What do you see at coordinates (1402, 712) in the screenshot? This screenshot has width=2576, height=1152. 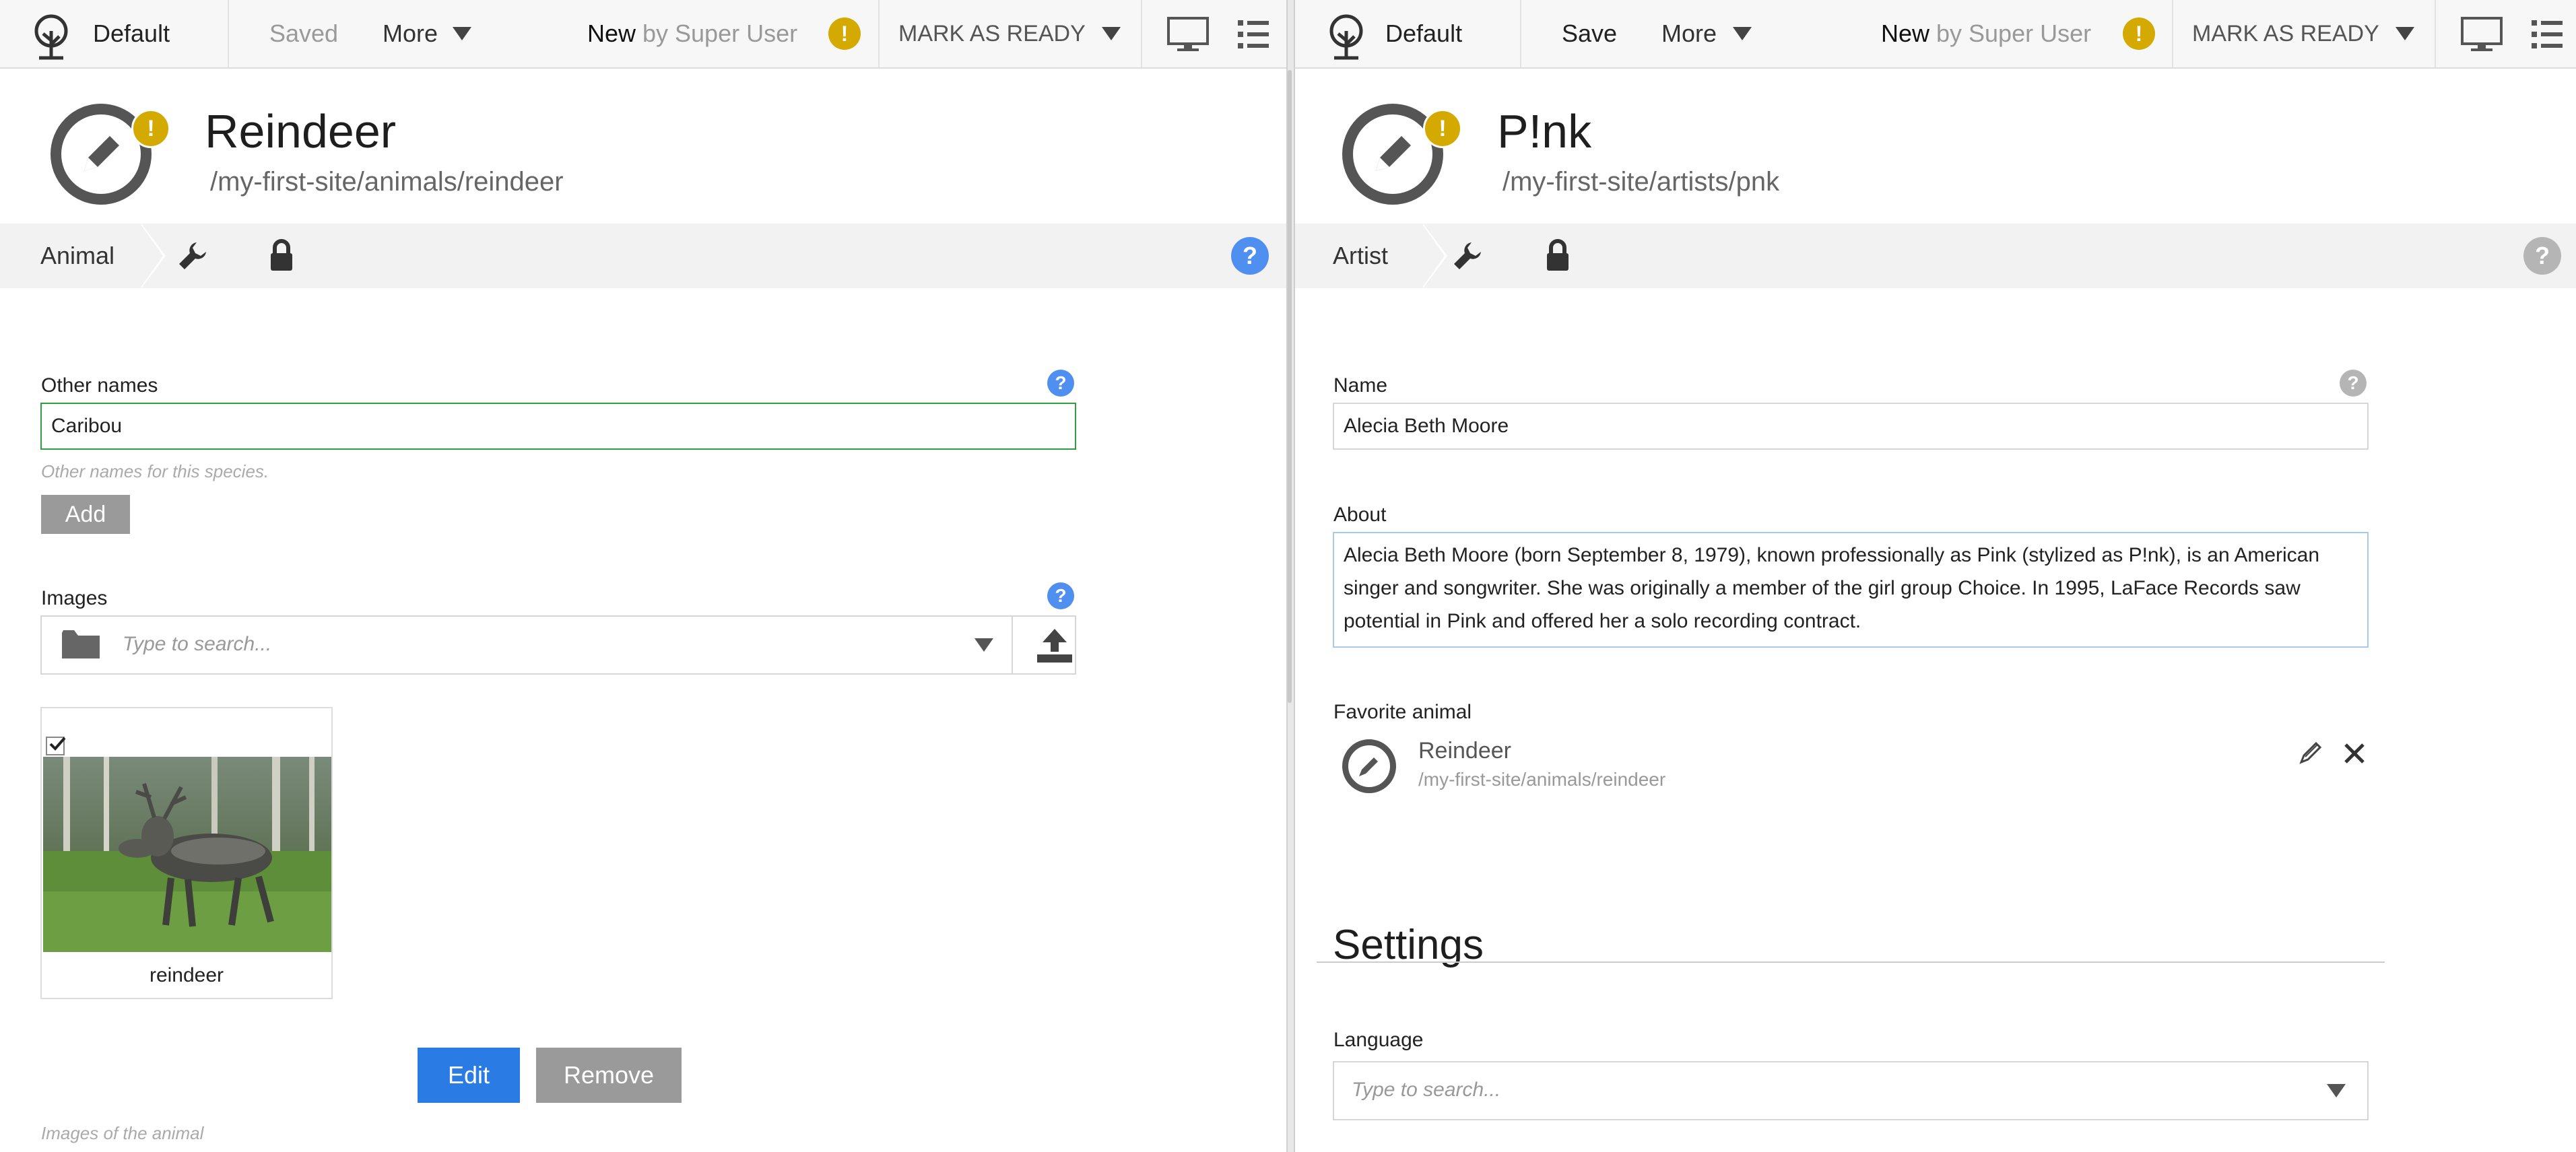 I see `favorite-animal-label: Favorite animal` at bounding box center [1402, 712].